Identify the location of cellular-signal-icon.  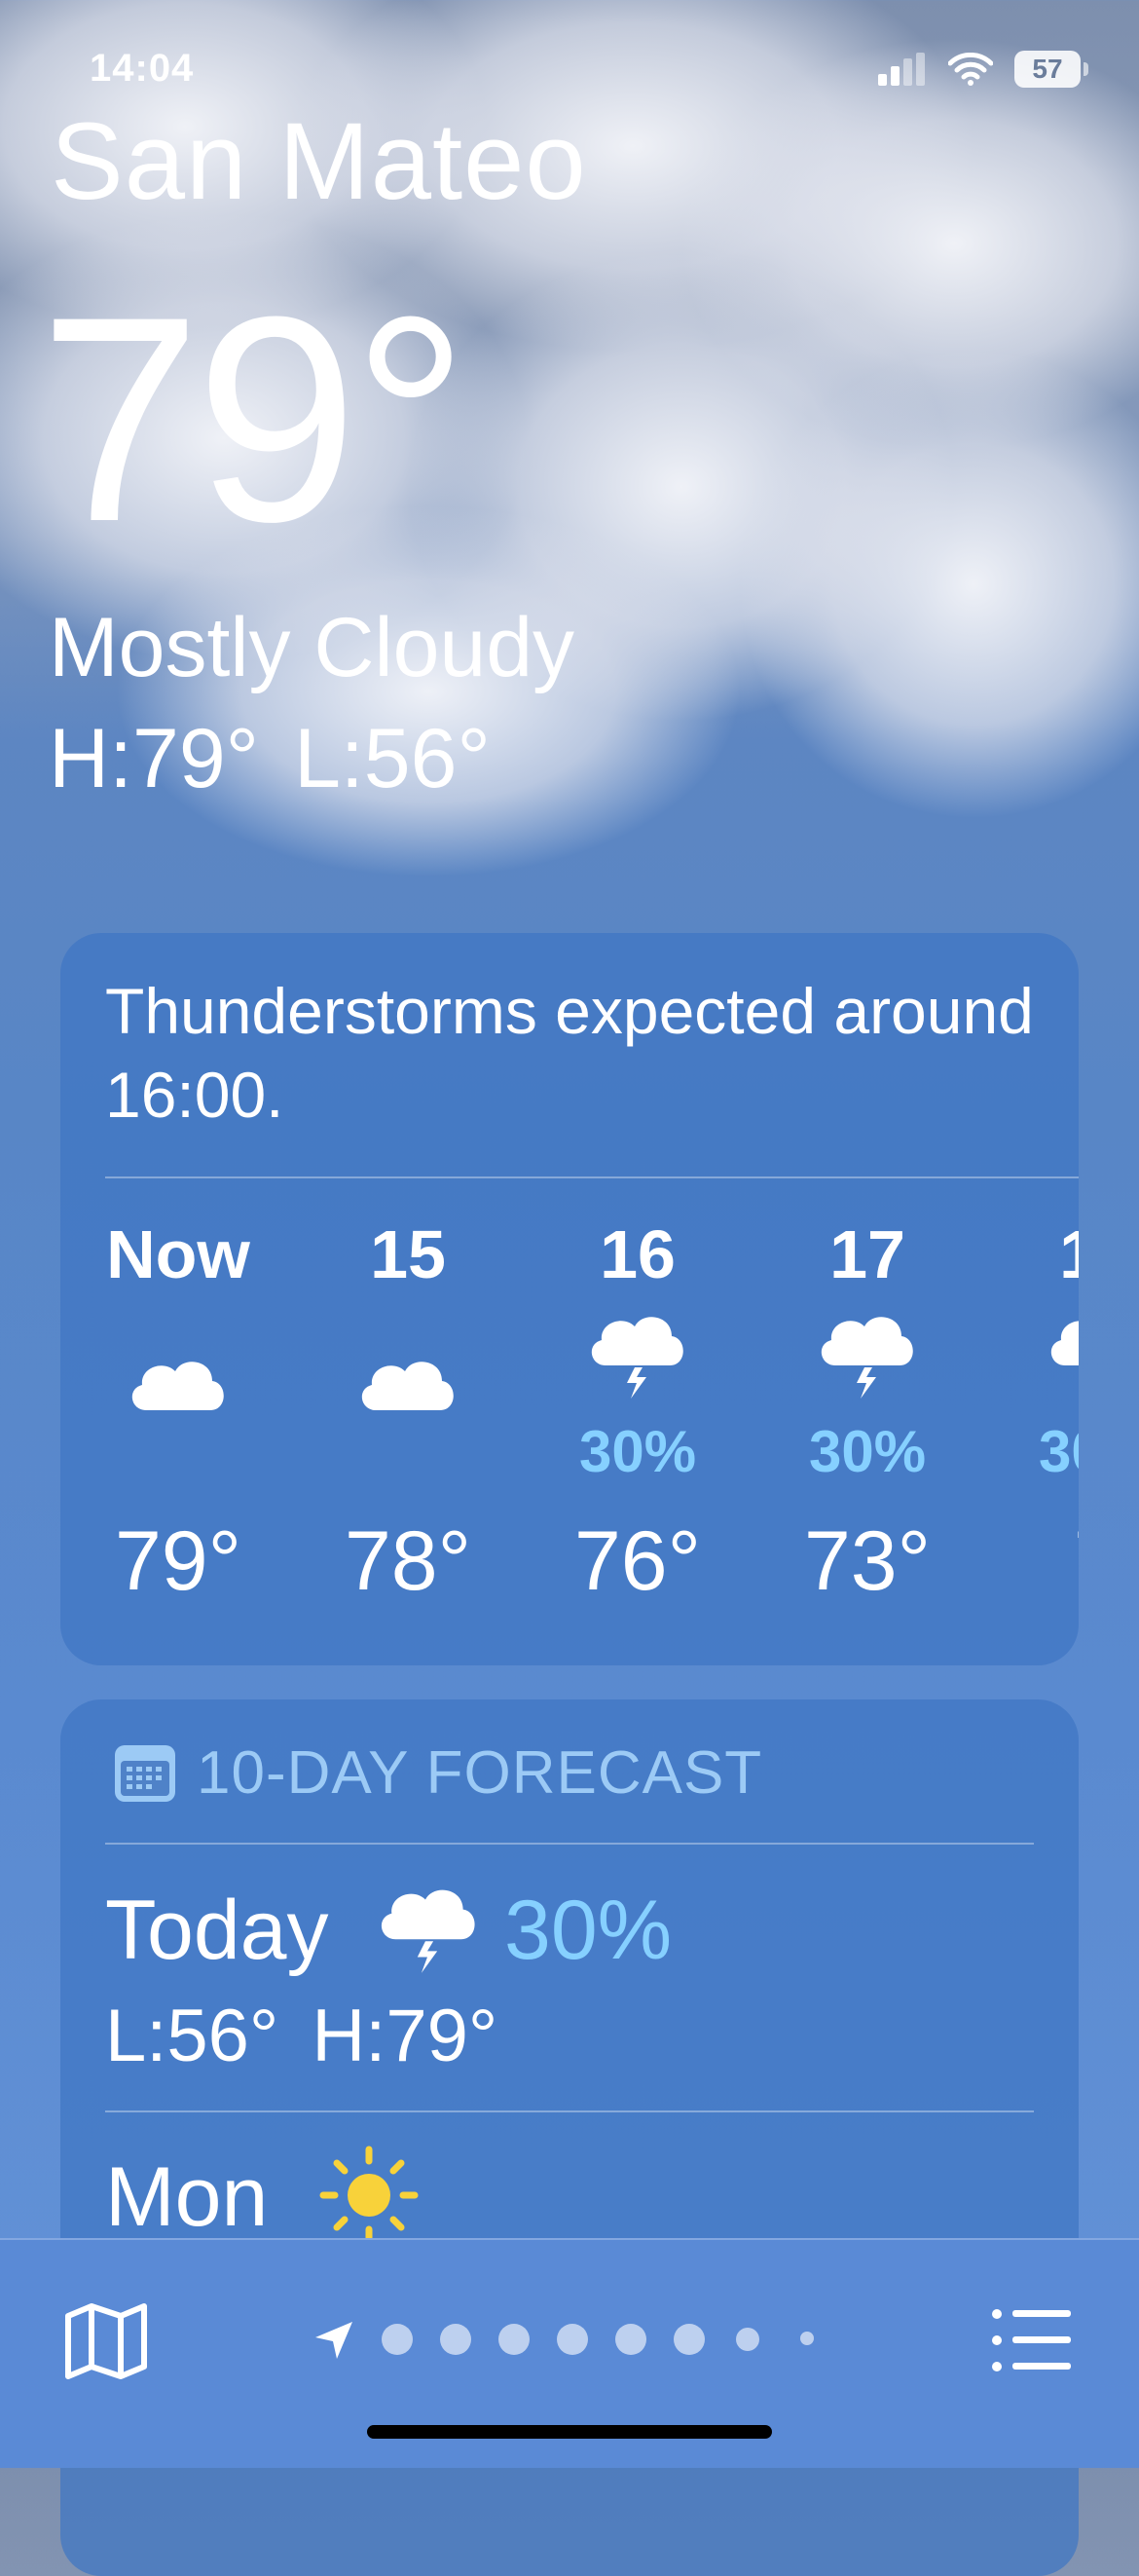
(902, 69).